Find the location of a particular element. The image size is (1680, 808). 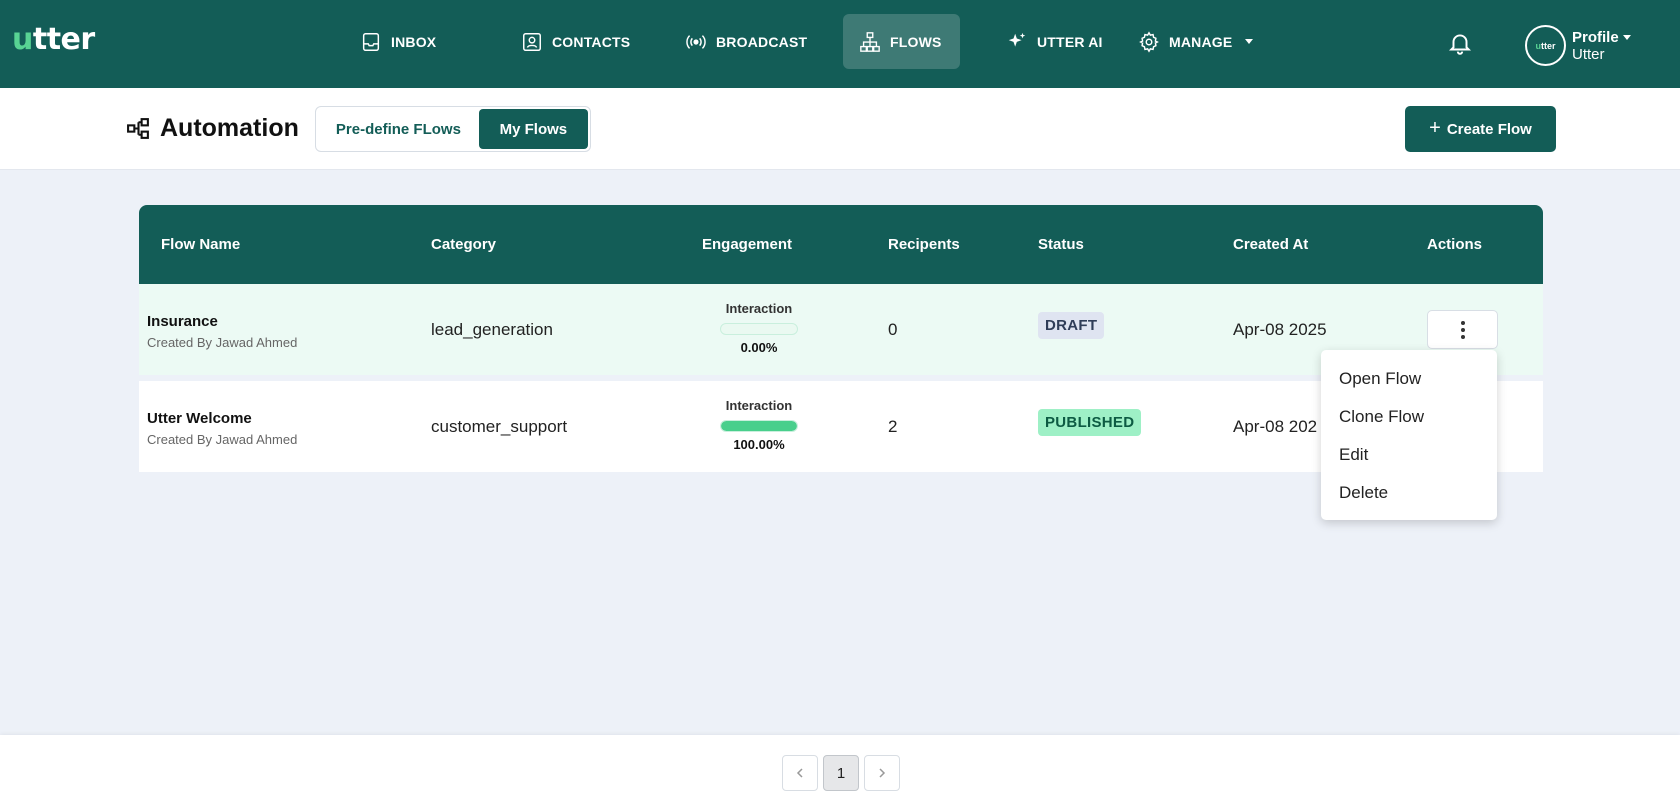

kebab-icon is located at coordinates (1462, 329).